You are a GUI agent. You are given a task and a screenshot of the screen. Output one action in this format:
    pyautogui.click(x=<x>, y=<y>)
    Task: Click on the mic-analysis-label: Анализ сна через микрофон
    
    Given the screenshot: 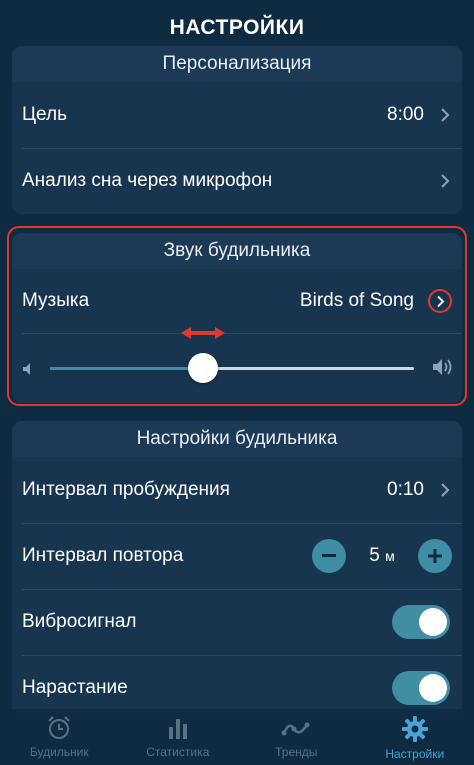 What is the action you would take?
    pyautogui.click(x=147, y=180)
    